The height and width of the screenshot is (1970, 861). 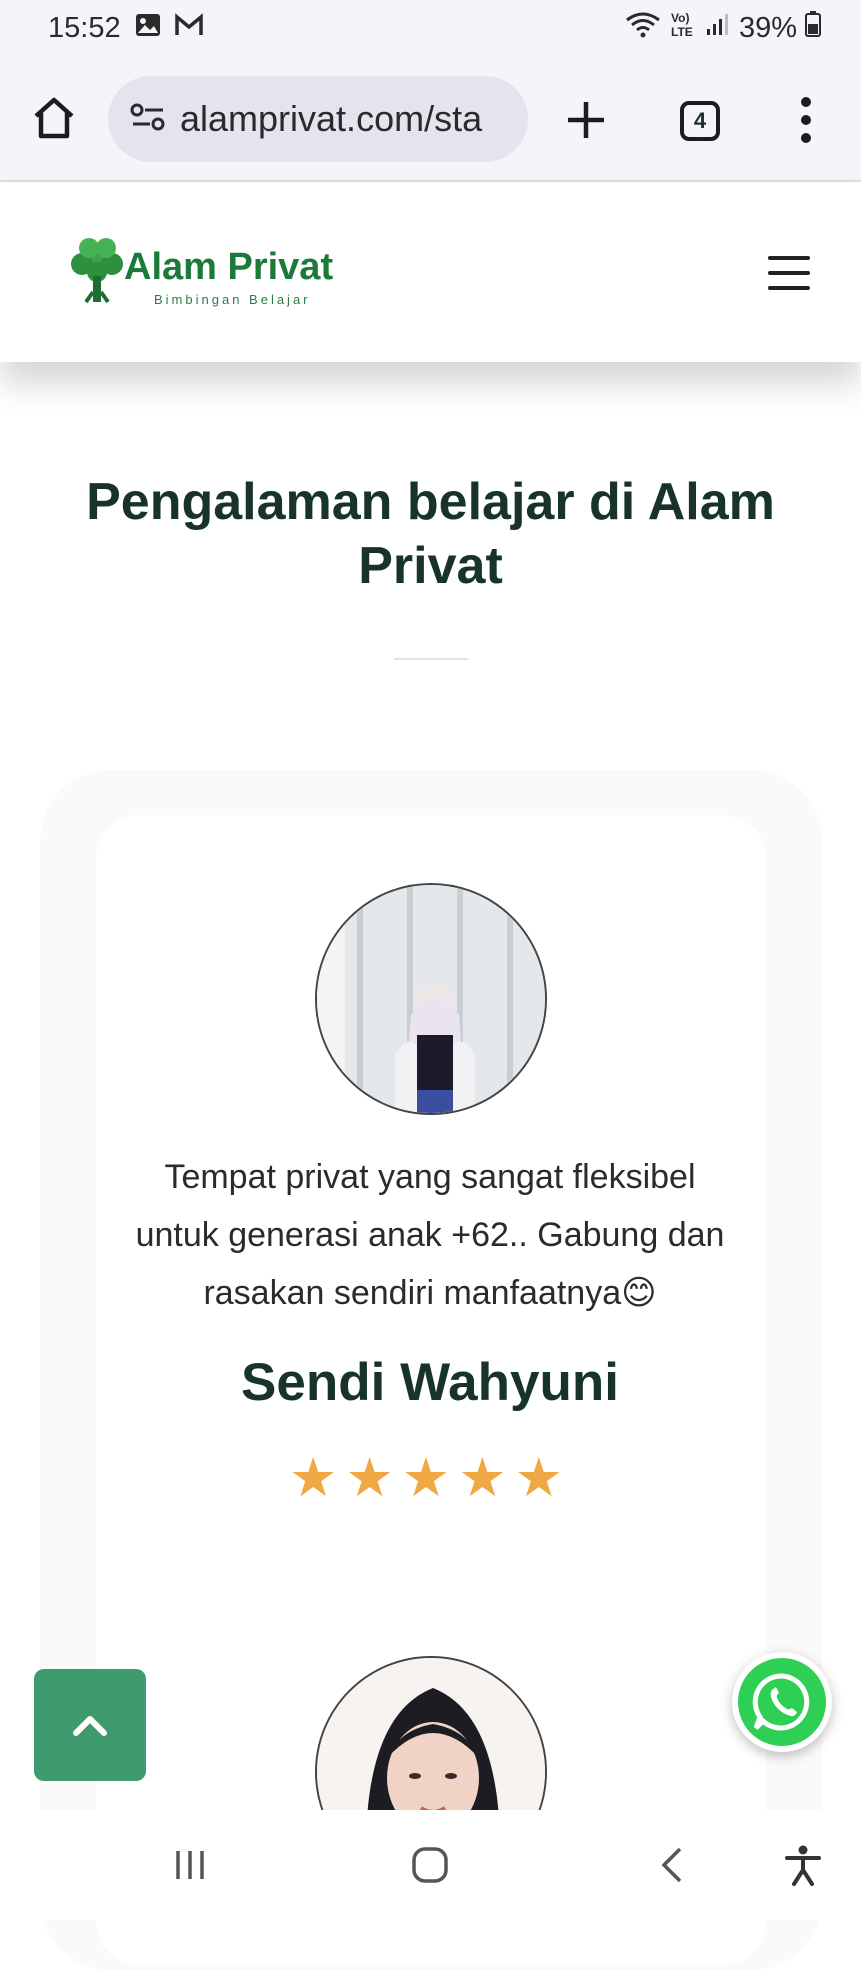 I want to click on hamburger-menu-button, so click(x=789, y=273).